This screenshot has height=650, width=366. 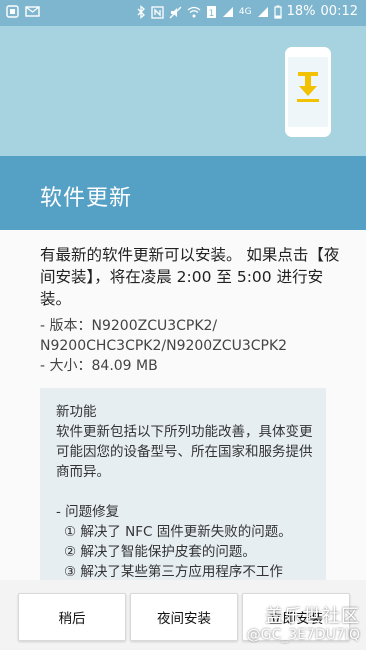 What do you see at coordinates (178, 532) in the screenshot?
I see `fix-item: ① 解决了 NFC 固件更新失败的问题。` at bounding box center [178, 532].